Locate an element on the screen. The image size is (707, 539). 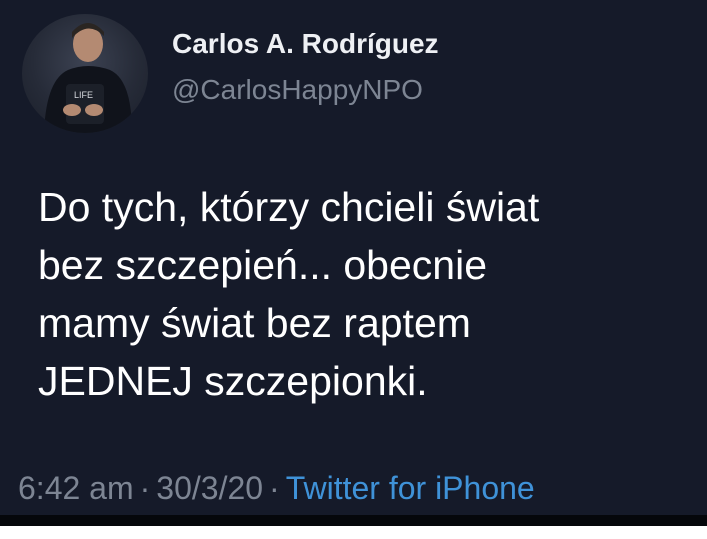
tweet-metadata: 6:42 am · 30/3/20 · Twitter for iPhone is located at coordinates (276, 488).